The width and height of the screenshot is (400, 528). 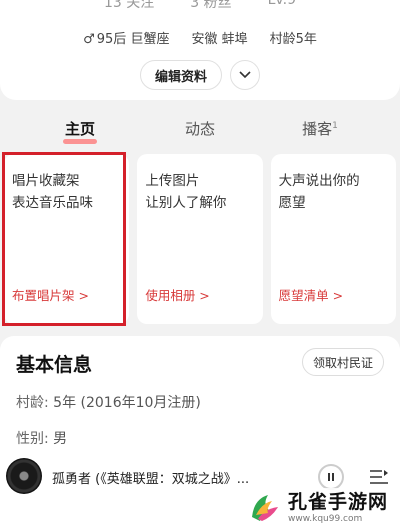 I want to click on followers-count: 3 粉丝, so click(x=210, y=6).